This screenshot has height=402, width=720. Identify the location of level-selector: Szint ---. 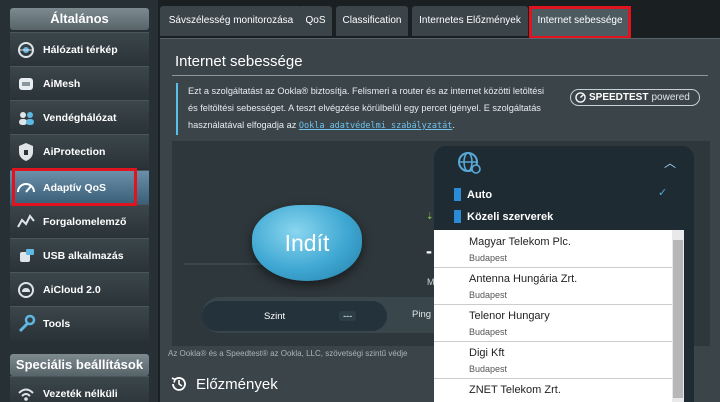
(294, 316).